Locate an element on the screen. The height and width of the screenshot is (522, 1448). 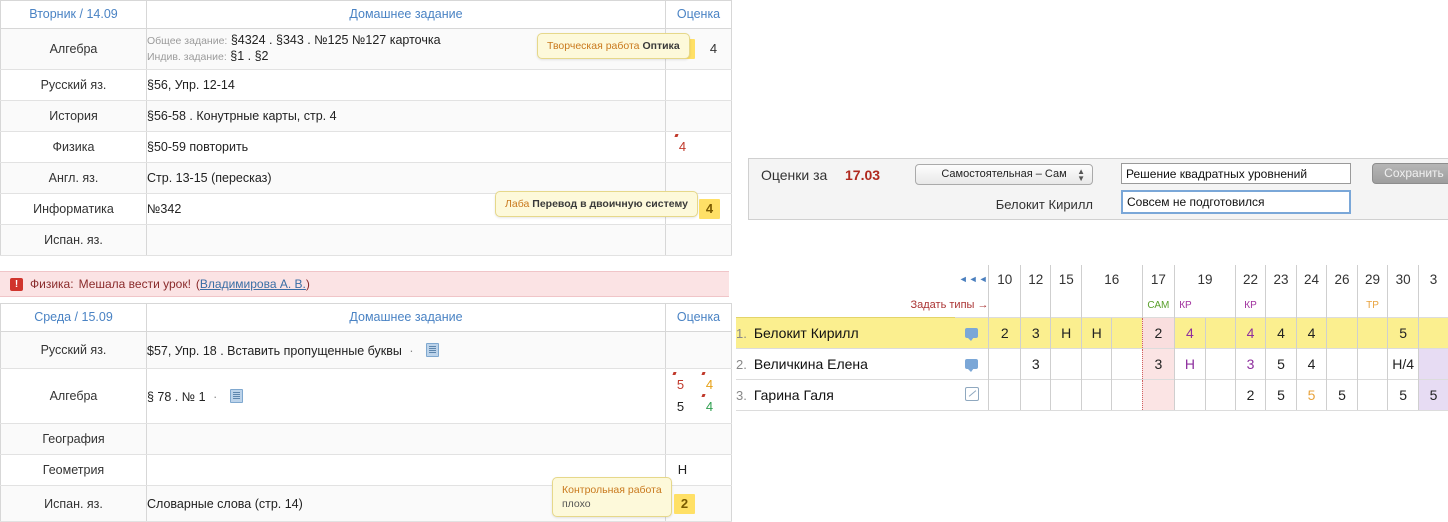
table-row: Русский яз. §56, Упр. 12-14 is located at coordinates (366, 85).